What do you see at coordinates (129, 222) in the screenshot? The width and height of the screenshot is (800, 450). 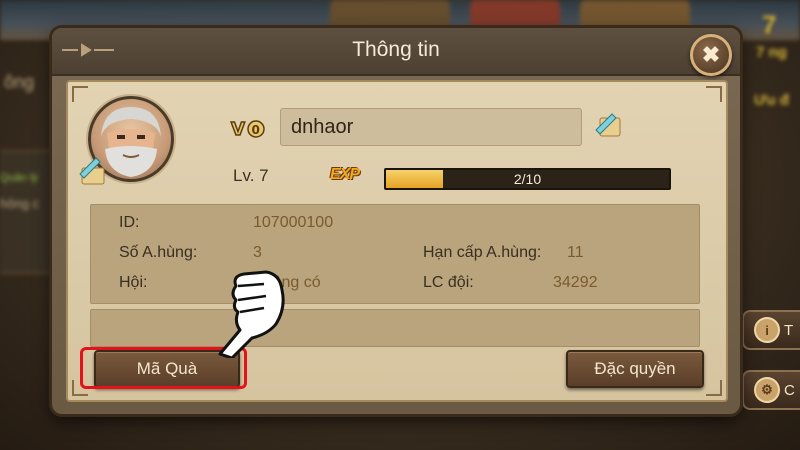 I see `id-label: ID:` at bounding box center [129, 222].